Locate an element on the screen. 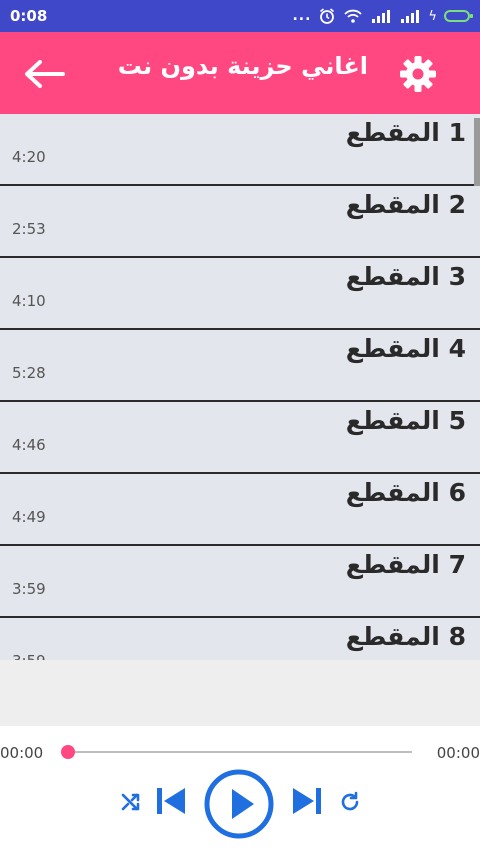 This screenshot has width=480, height=853. settings-button is located at coordinates (418, 74).